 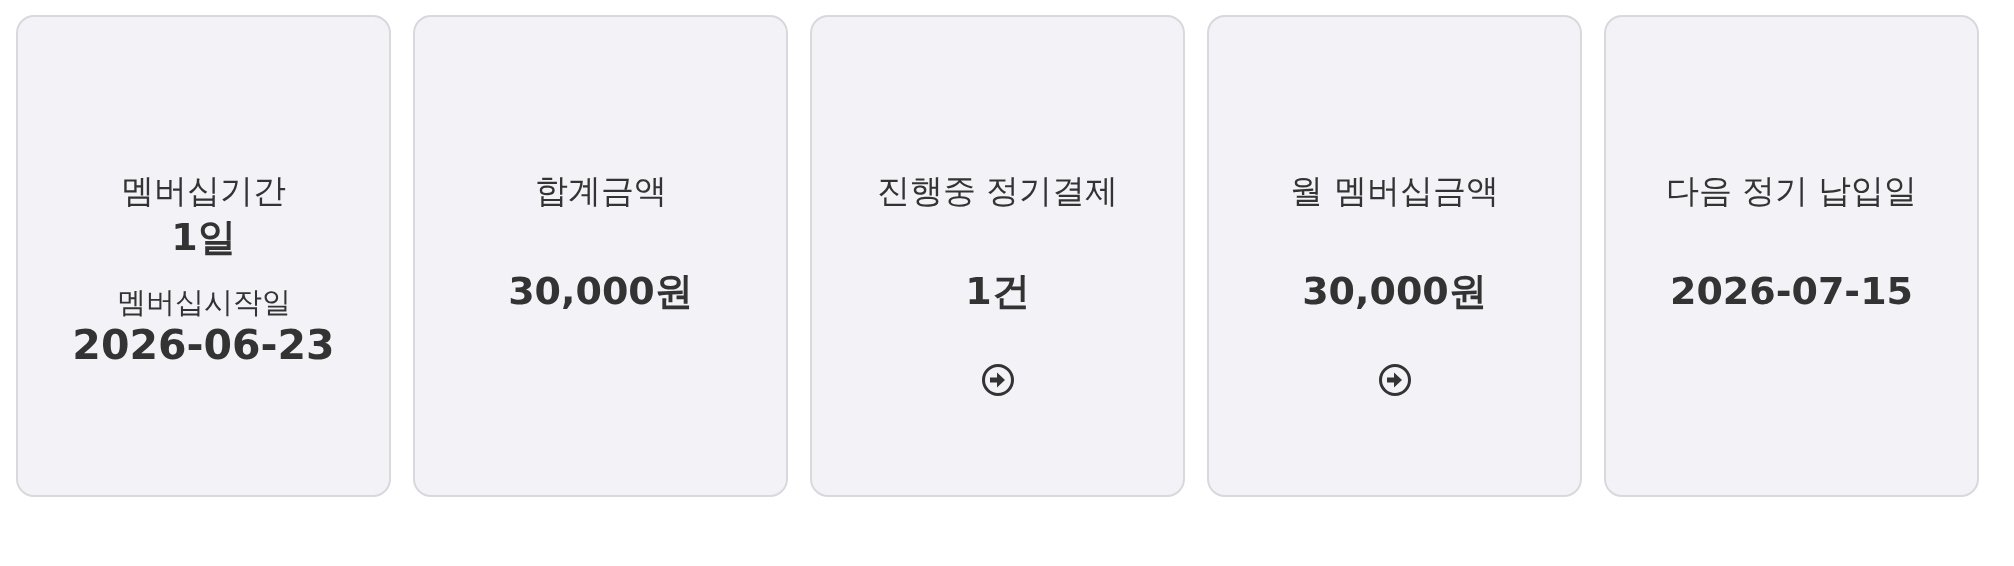 What do you see at coordinates (203, 345) in the screenshot?
I see `card-date: 2026-06-23` at bounding box center [203, 345].